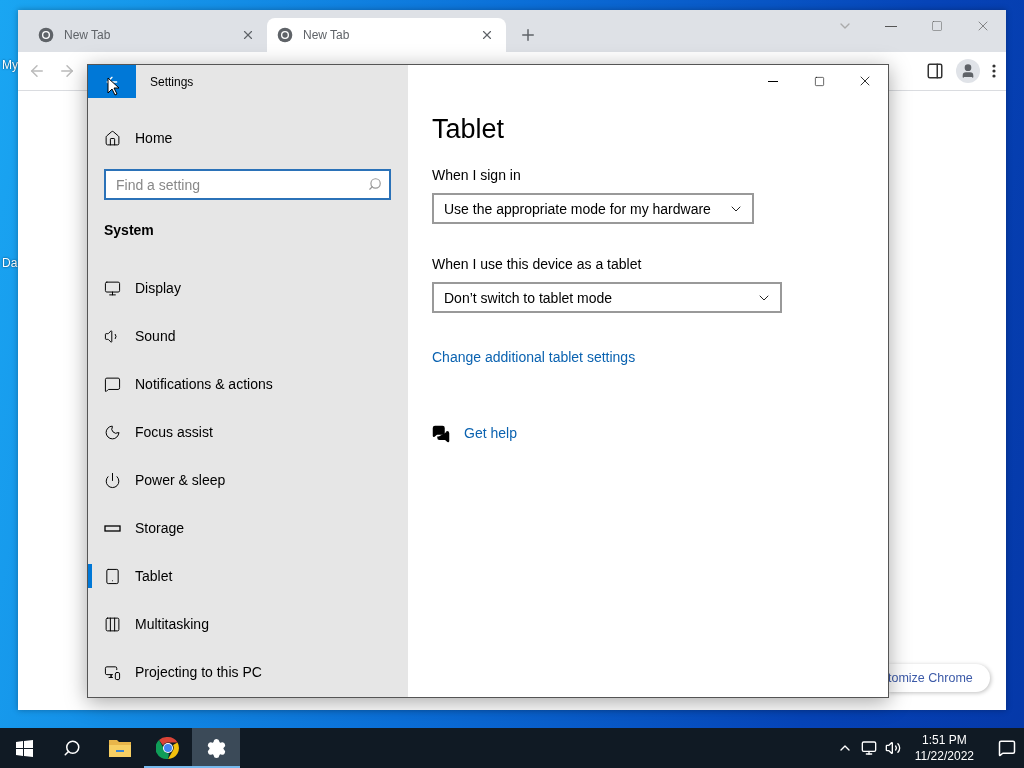  What do you see at coordinates (112, 672) in the screenshot?
I see `projecting-icon` at bounding box center [112, 672].